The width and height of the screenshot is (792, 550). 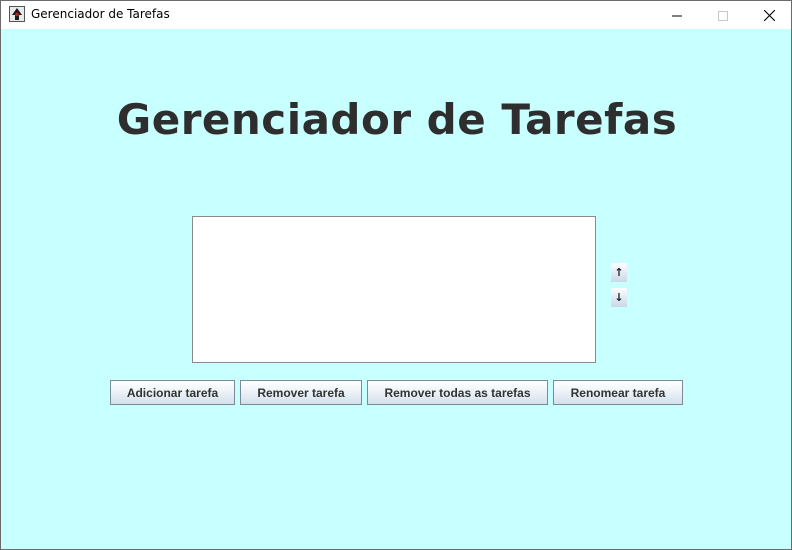 What do you see at coordinates (457, 392) in the screenshot?
I see `remove-all-tasks-button: Remover todas as tarefas` at bounding box center [457, 392].